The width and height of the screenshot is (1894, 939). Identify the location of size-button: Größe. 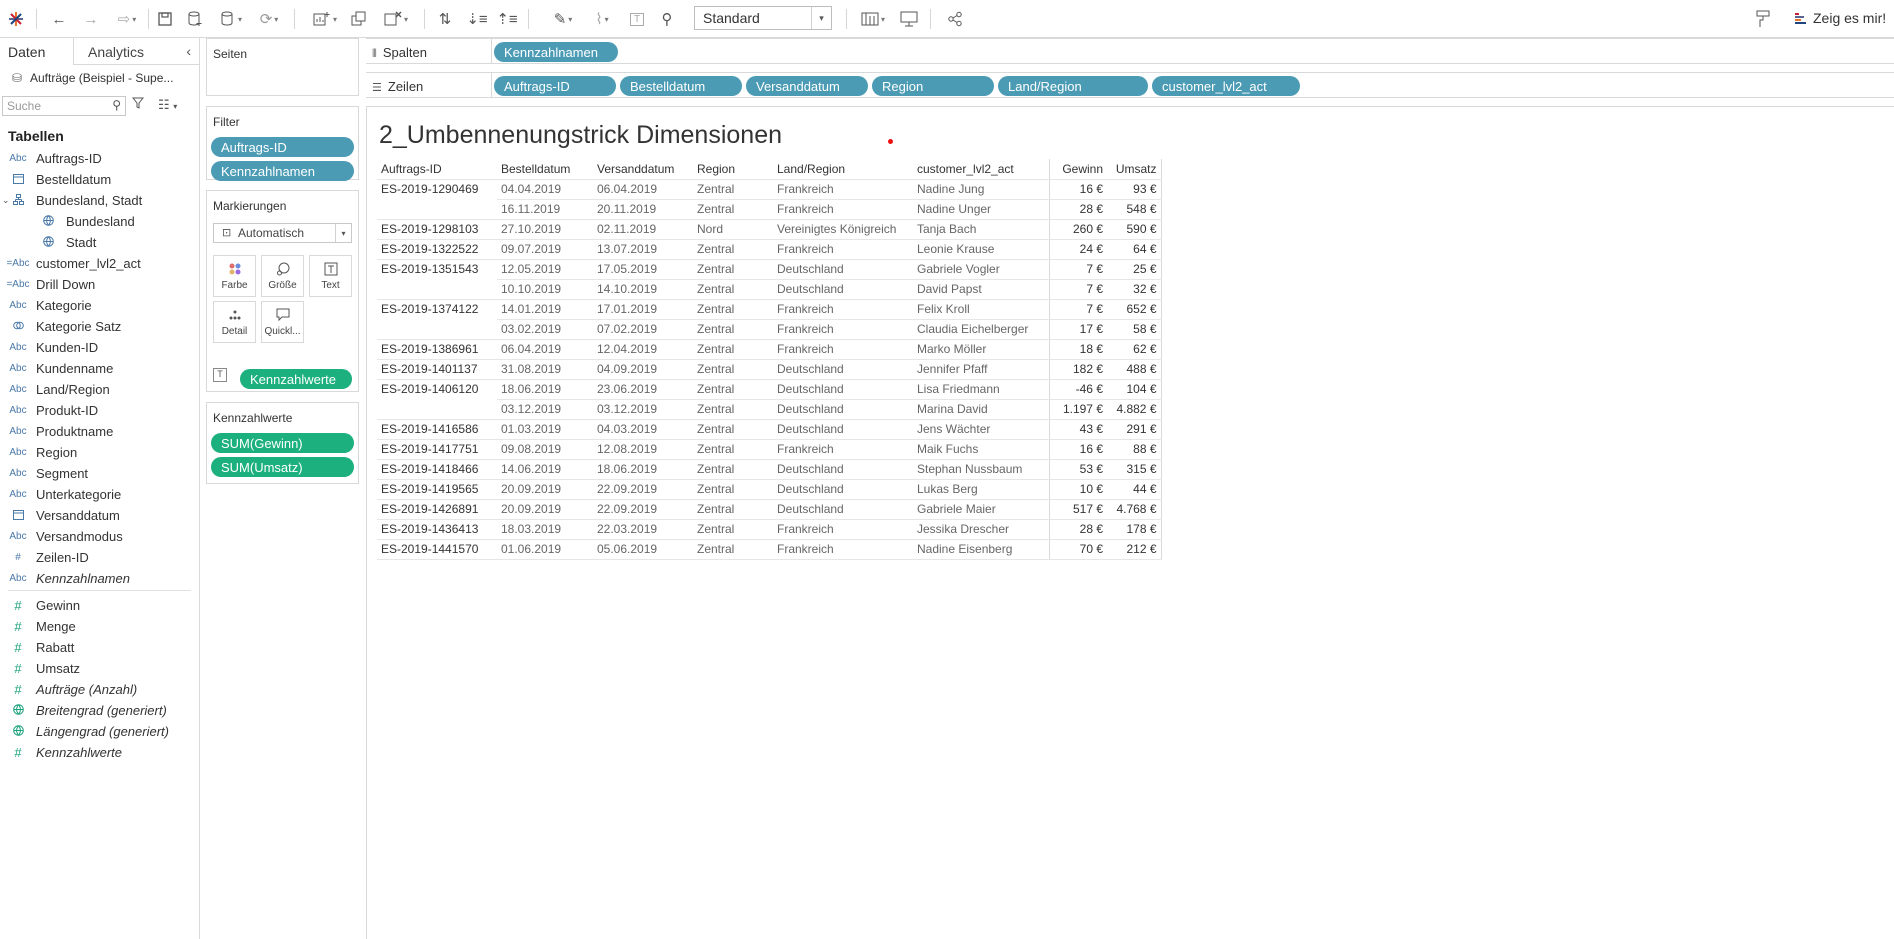
(282, 276).